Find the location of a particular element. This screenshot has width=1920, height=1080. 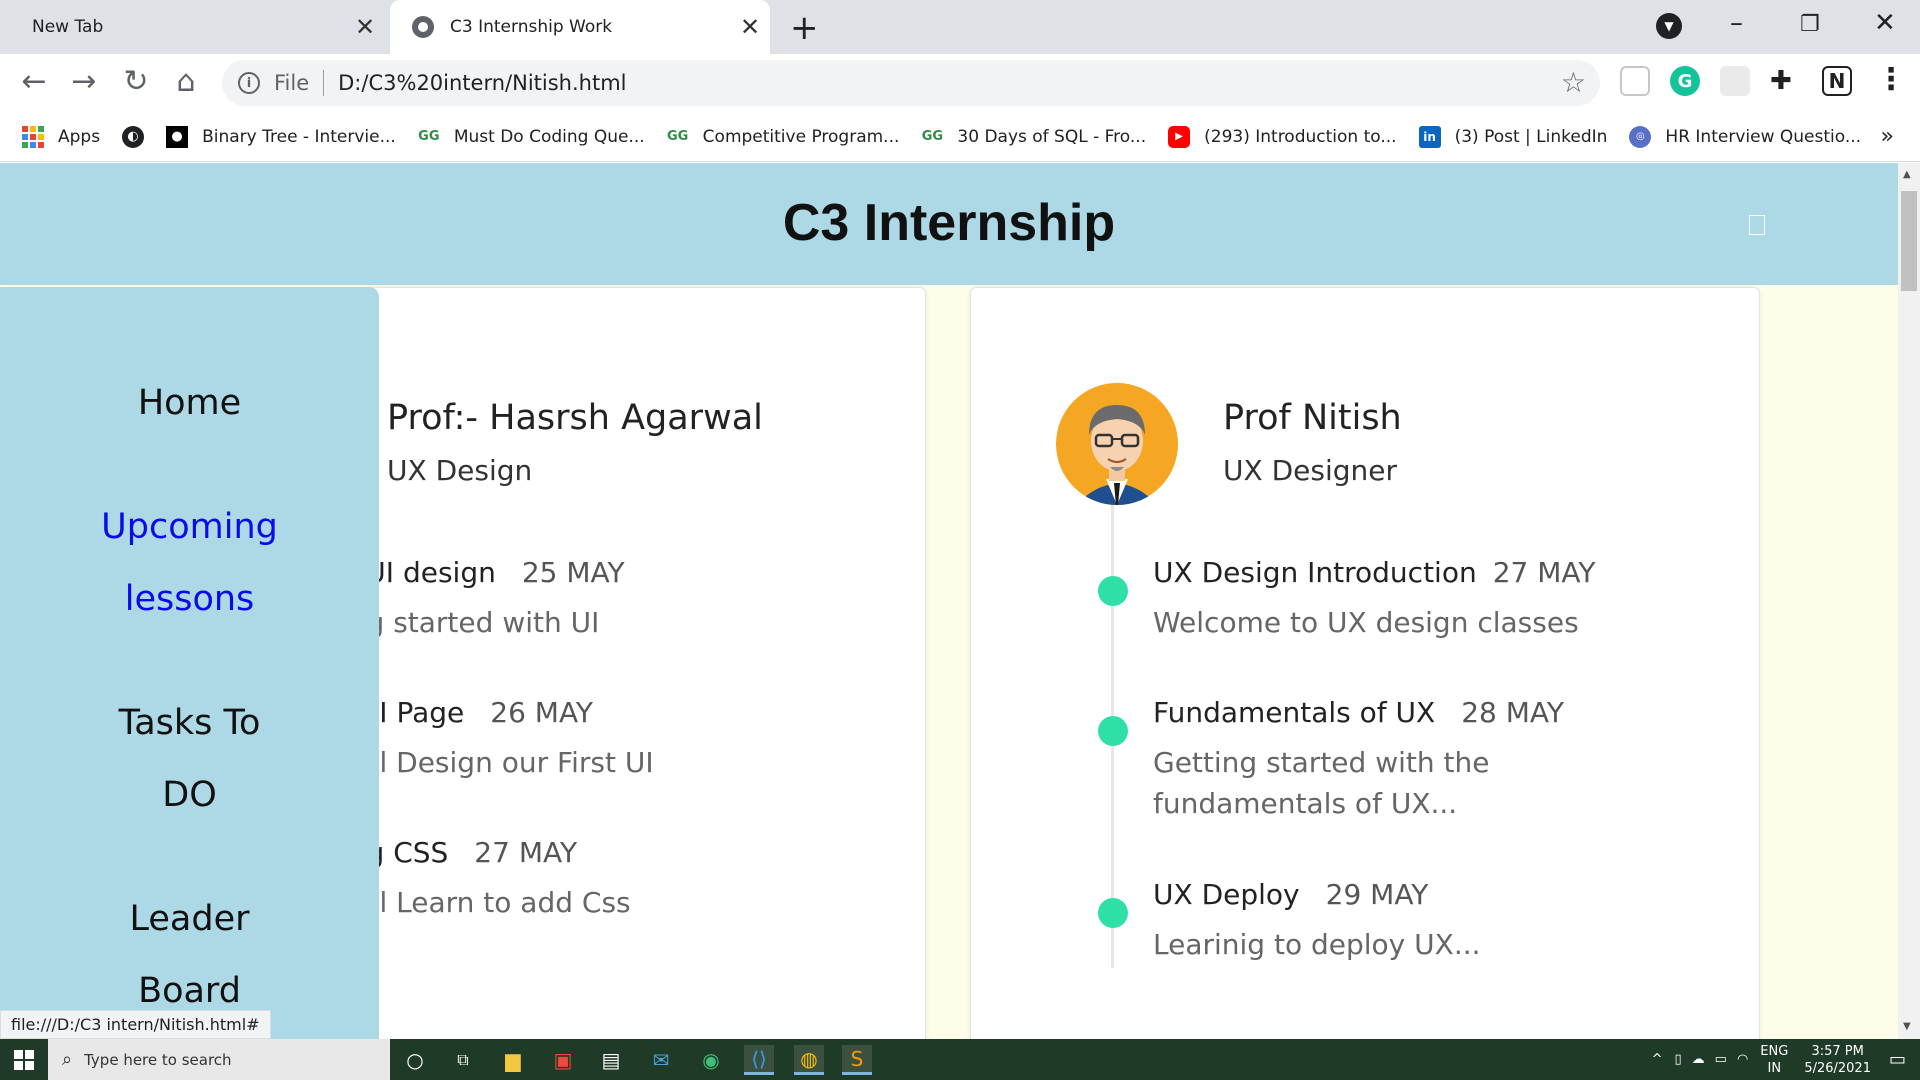

lesson-title: UX Deploy is located at coordinates (1226, 894).